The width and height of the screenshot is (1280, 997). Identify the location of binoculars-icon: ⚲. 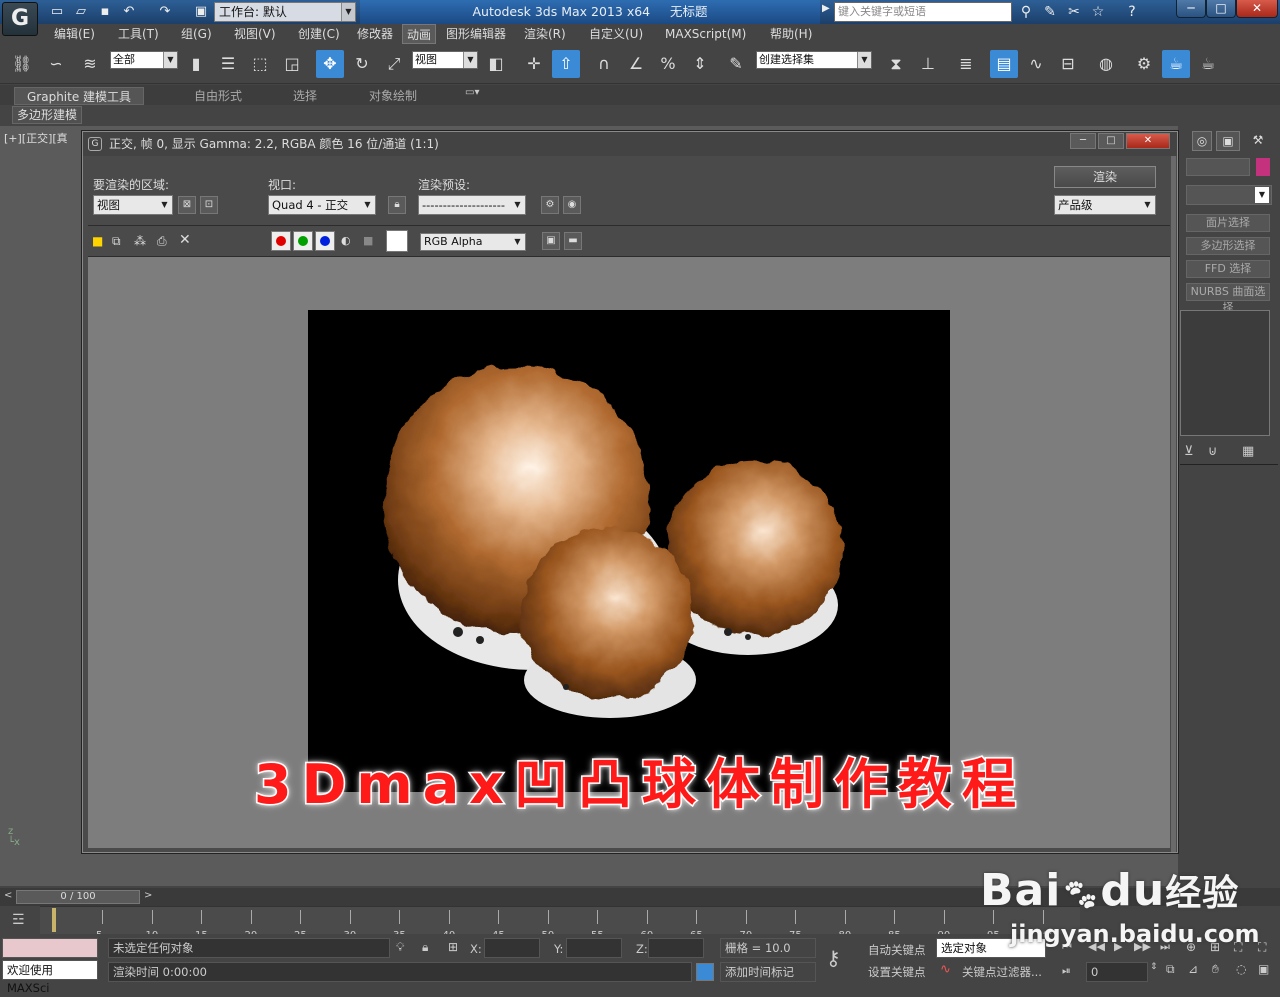
(1026, 12).